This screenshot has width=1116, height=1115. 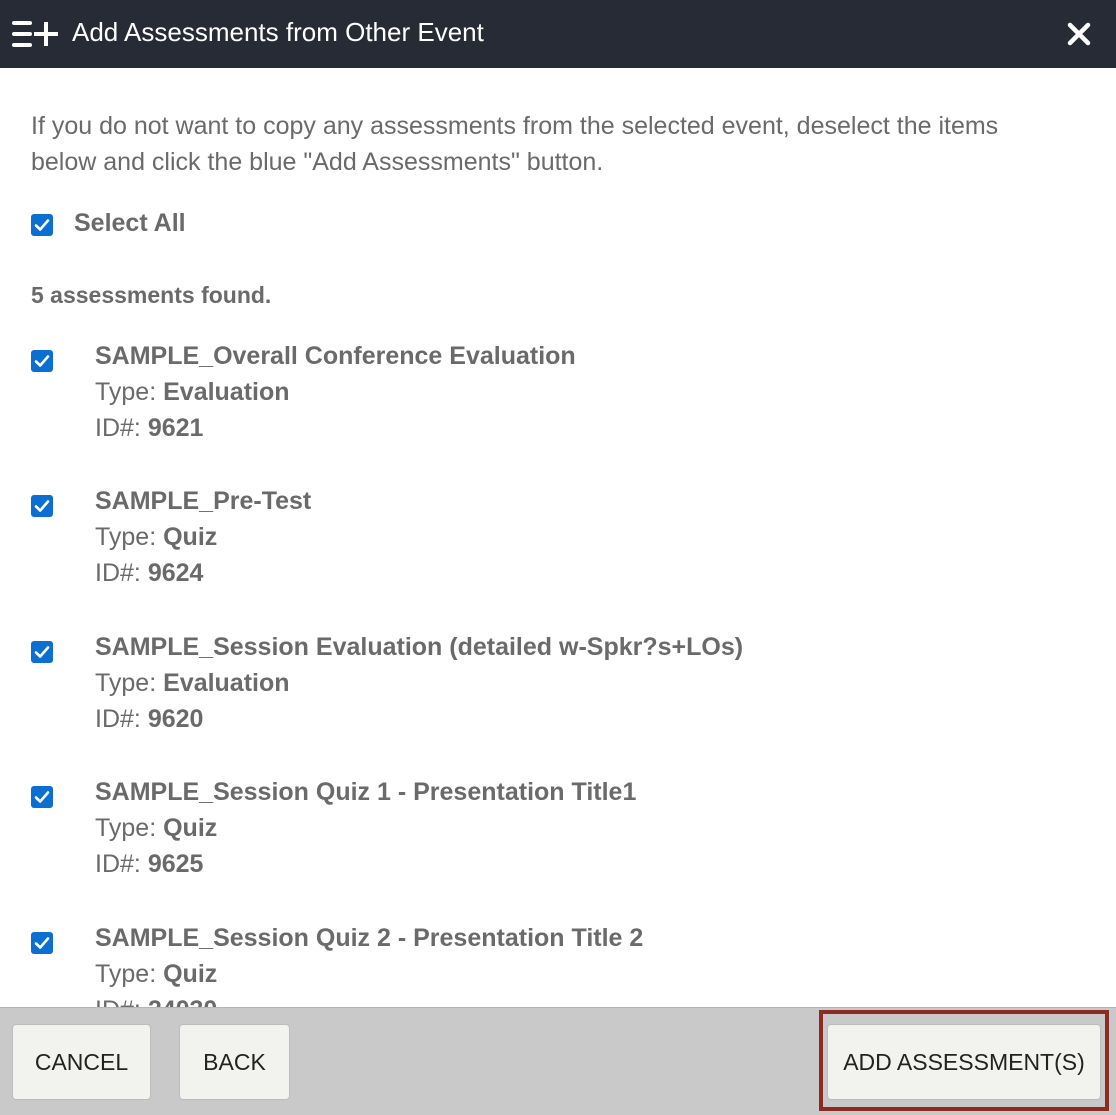 I want to click on add-assessments-button: ADD ASSESSMENT(S), so click(x=964, y=1062).